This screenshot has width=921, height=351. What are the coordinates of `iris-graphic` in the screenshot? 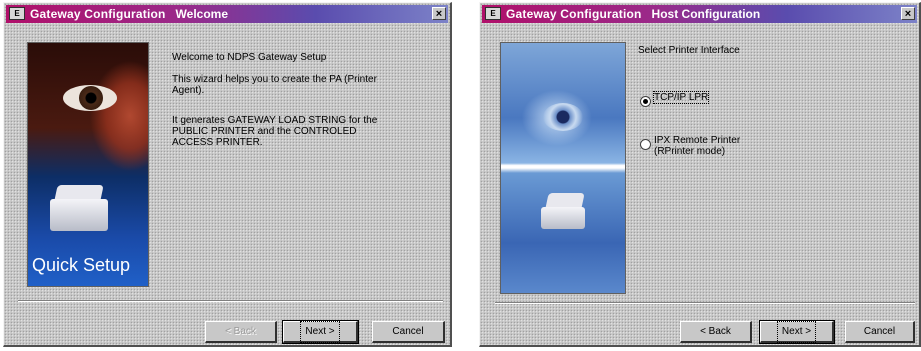 It's located at (91, 98).